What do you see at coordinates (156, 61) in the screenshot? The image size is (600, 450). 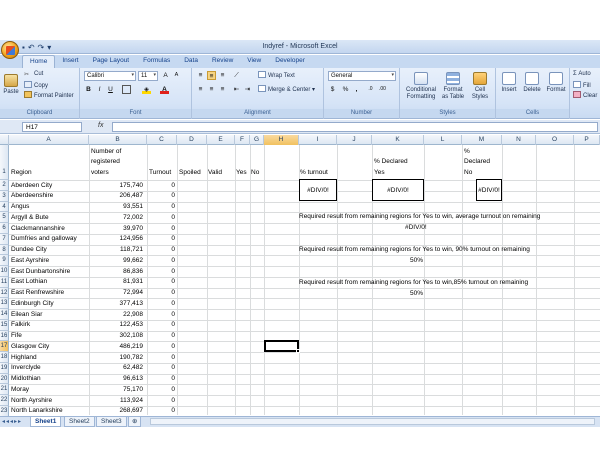 I see `tab-formulas: Formulas` at bounding box center [156, 61].